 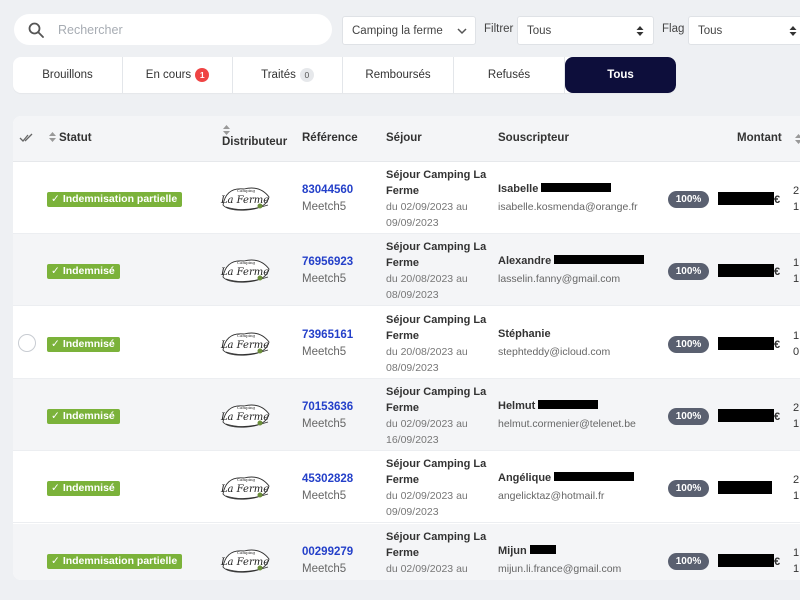 I want to click on tab-rembourses: Remboursés, so click(x=398, y=75).